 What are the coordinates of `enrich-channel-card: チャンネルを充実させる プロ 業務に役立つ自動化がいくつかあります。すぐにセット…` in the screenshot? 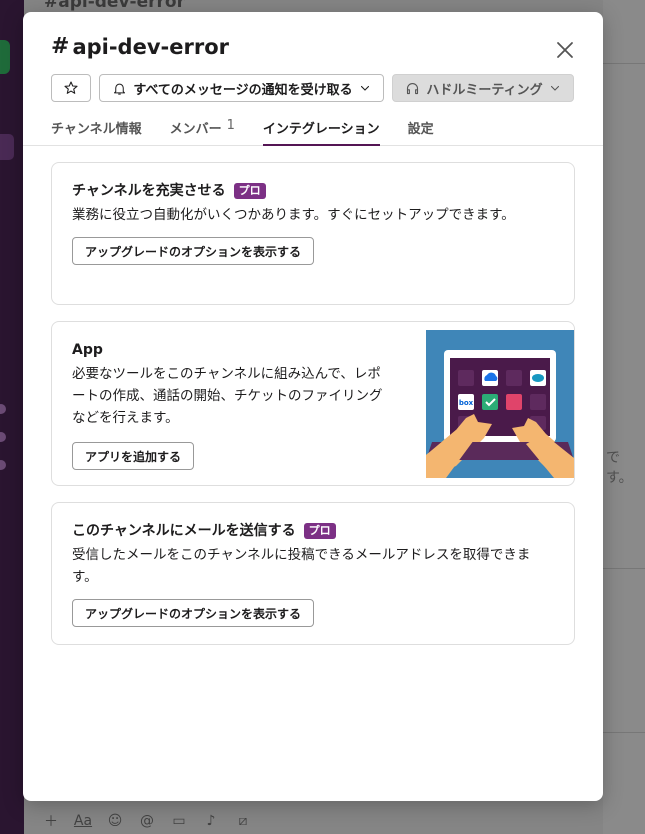 It's located at (313, 233).